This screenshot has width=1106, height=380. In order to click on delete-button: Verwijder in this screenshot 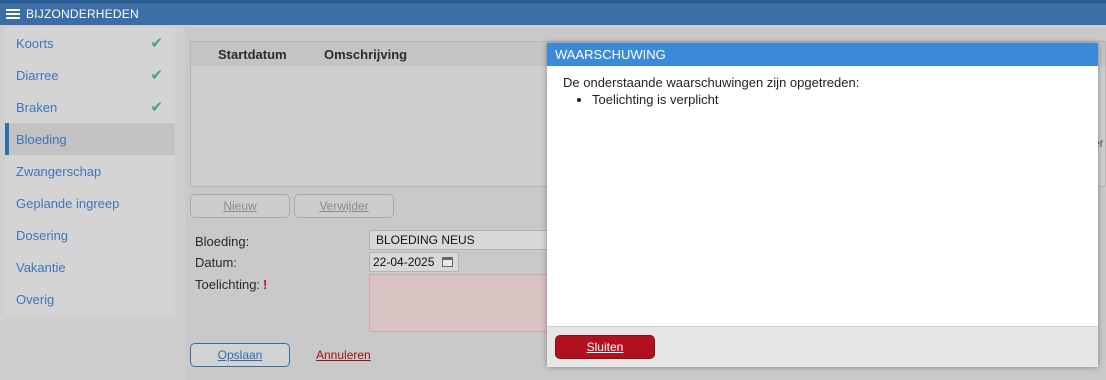, I will do `click(344, 206)`.